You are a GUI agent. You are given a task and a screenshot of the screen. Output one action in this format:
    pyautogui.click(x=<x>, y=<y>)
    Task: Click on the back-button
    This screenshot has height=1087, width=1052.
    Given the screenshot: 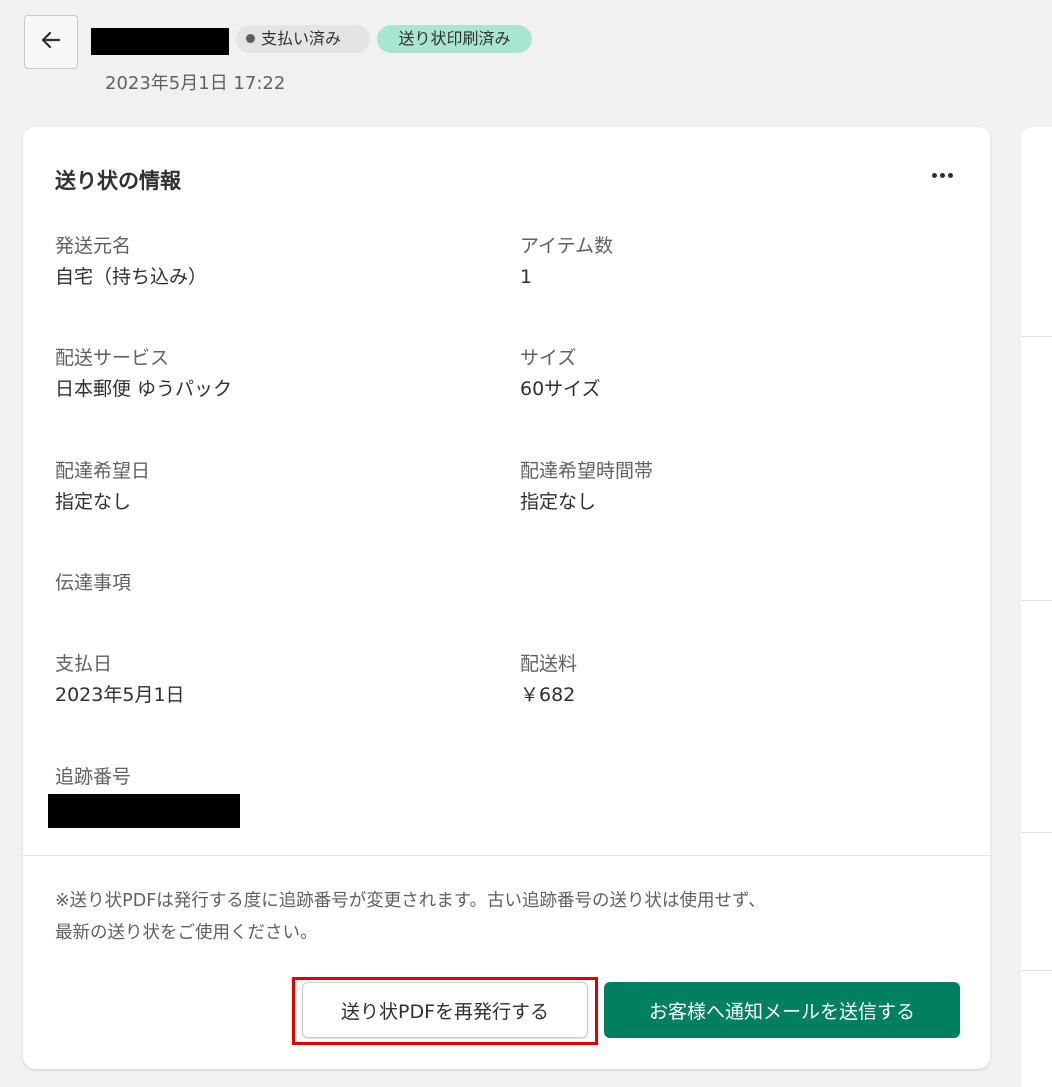 What is the action you would take?
    pyautogui.click(x=51, y=42)
    